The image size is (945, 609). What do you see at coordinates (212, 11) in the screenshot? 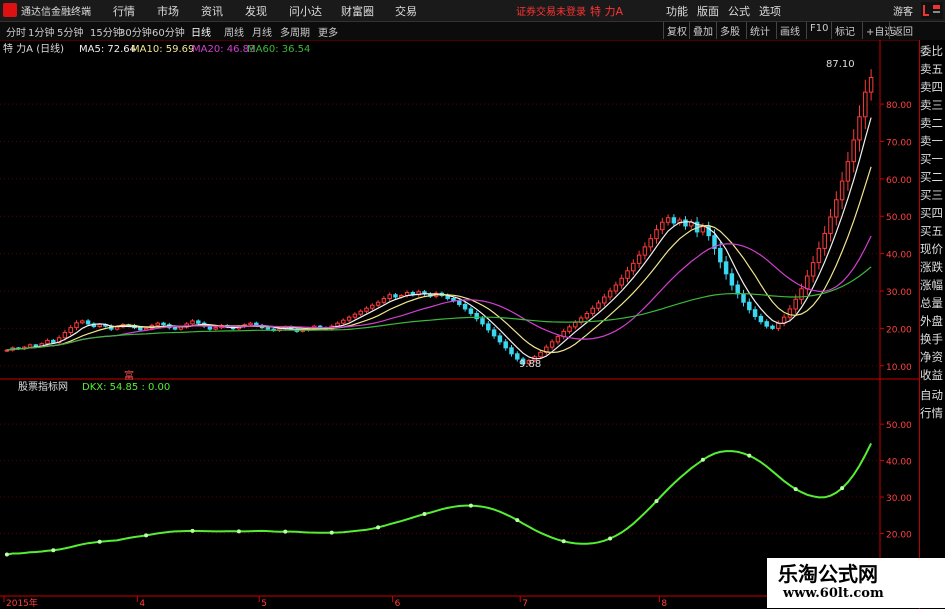
I see `menu-news: 资讯` at bounding box center [212, 11].